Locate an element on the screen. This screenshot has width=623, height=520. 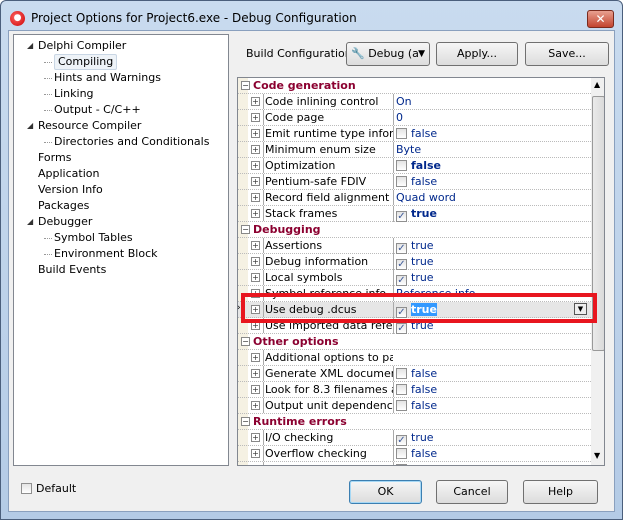
tree-item: Delphi Compiler is located at coordinates (82, 46).